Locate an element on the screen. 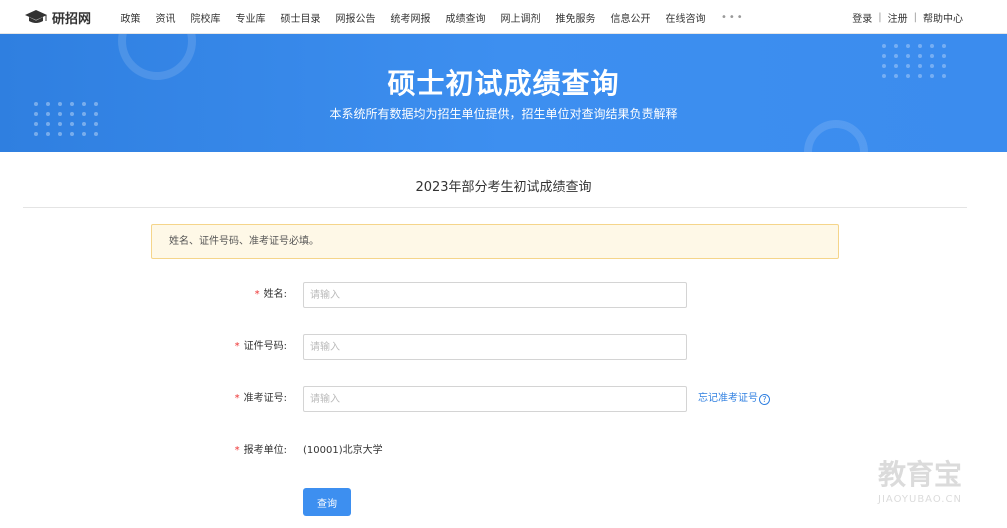  watermark-url: JIAOYUBAO.CN is located at coordinates (919, 499).